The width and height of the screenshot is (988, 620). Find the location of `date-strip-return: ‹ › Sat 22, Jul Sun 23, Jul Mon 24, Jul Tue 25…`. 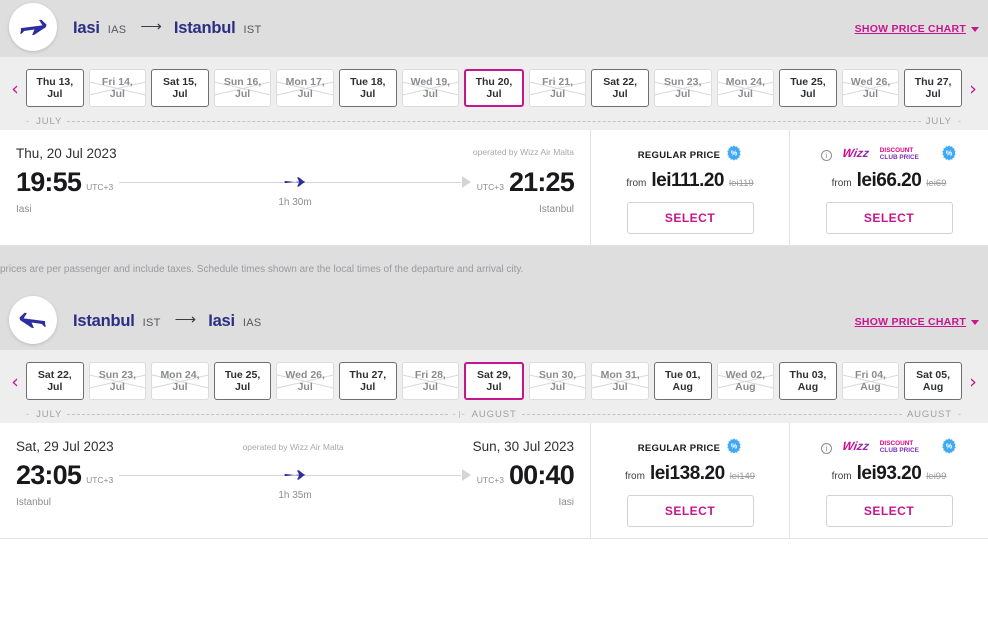

date-strip-return: ‹ › Sat 22, Jul Sun 23, Jul Mon 24, Jul Tue 25… is located at coordinates (494, 386).